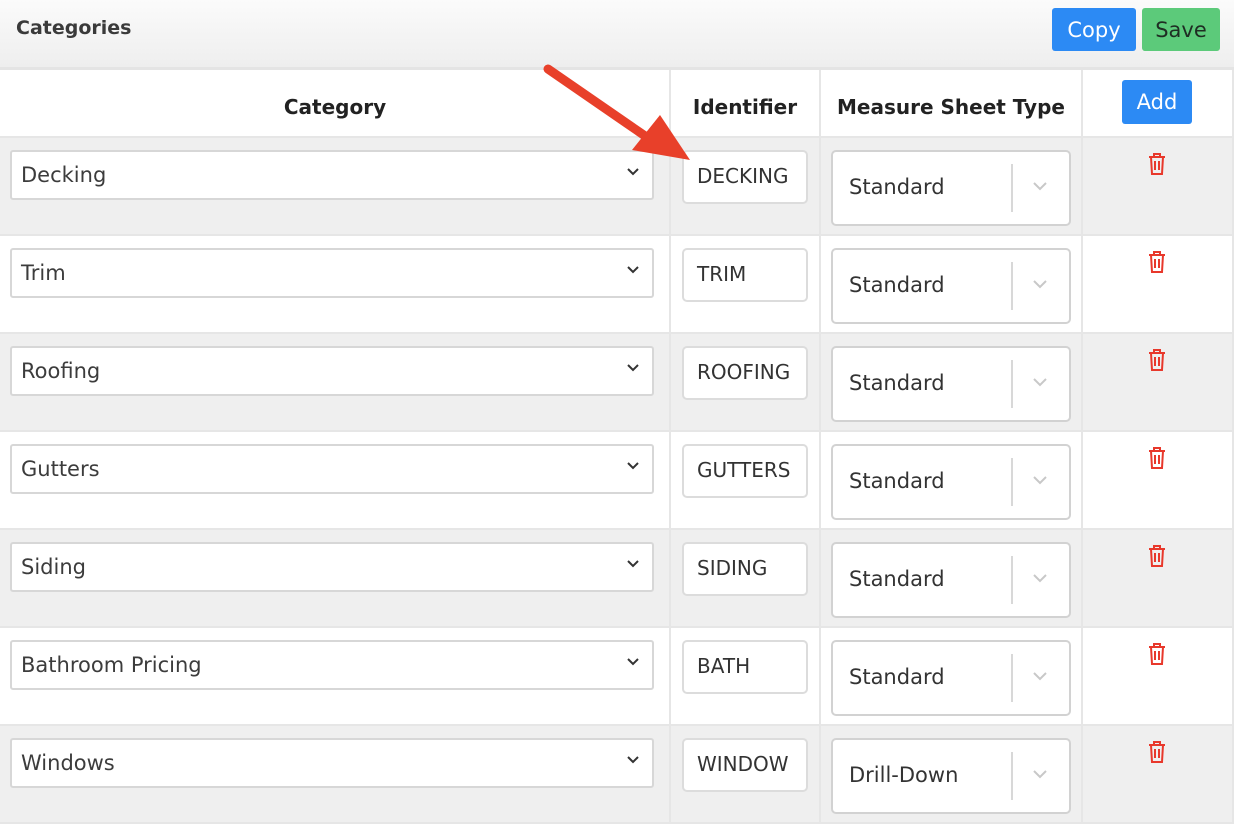 The height and width of the screenshot is (824, 1234). What do you see at coordinates (74, 28) in the screenshot?
I see `page-title: Categories` at bounding box center [74, 28].